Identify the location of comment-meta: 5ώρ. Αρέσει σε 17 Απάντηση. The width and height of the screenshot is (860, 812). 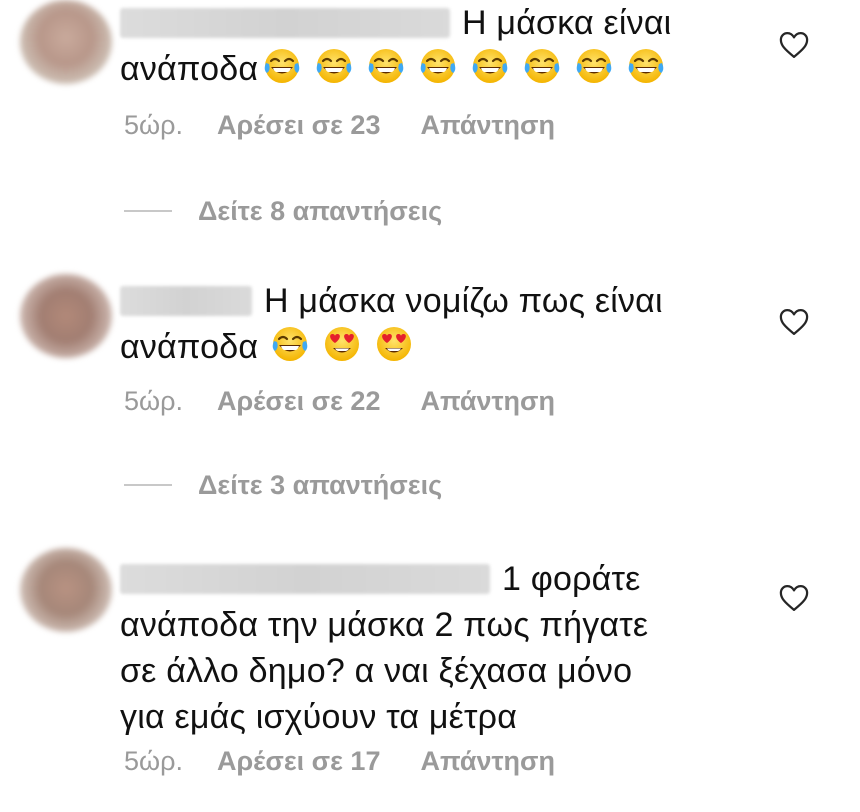
(339, 761).